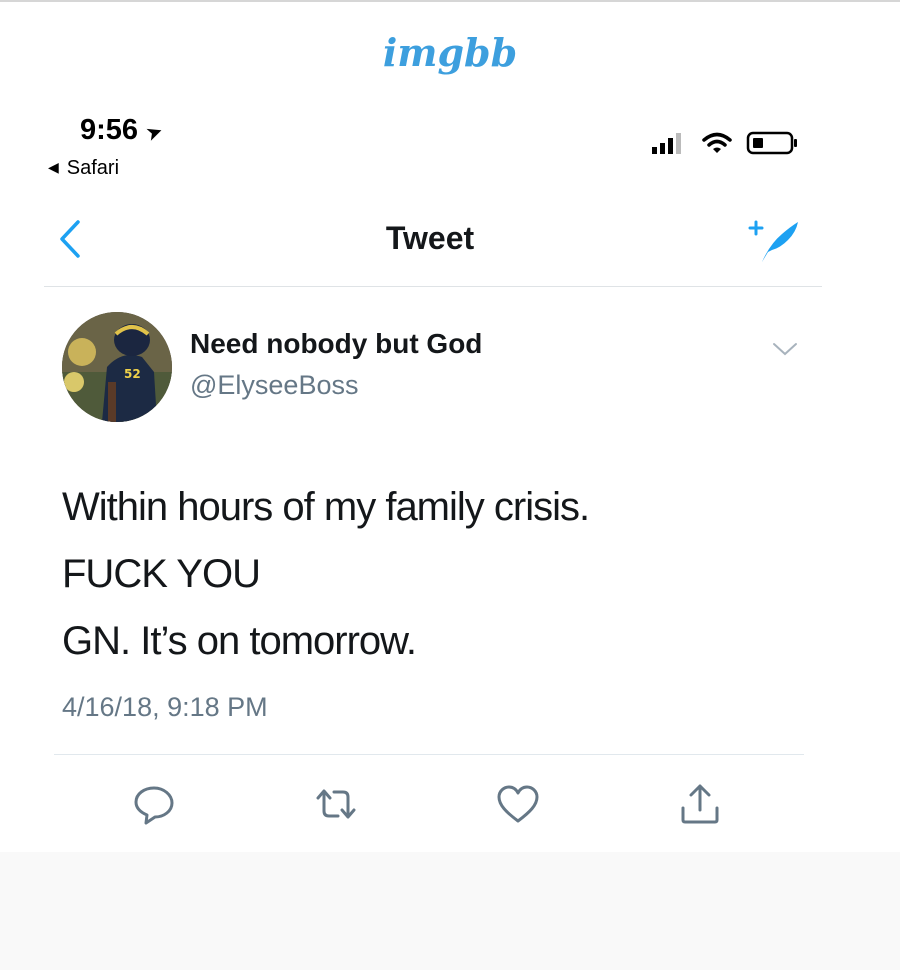 This screenshot has width=900, height=970. I want to click on status-indicators, so click(726, 143).